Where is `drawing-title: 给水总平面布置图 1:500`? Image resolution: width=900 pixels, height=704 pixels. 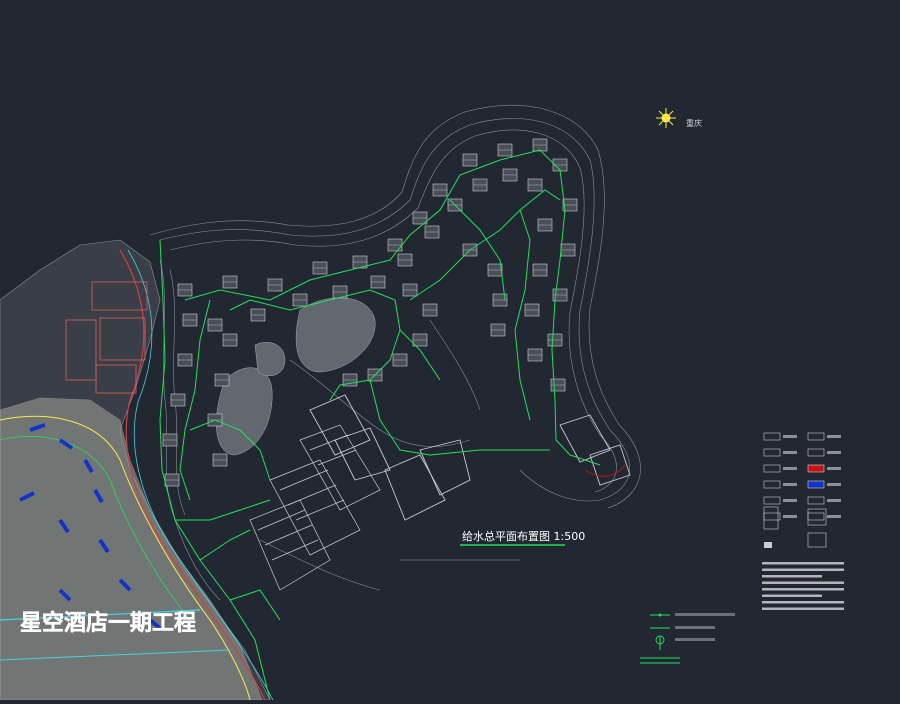 drawing-title: 给水总平面布置图 1:500 is located at coordinates (523, 536).